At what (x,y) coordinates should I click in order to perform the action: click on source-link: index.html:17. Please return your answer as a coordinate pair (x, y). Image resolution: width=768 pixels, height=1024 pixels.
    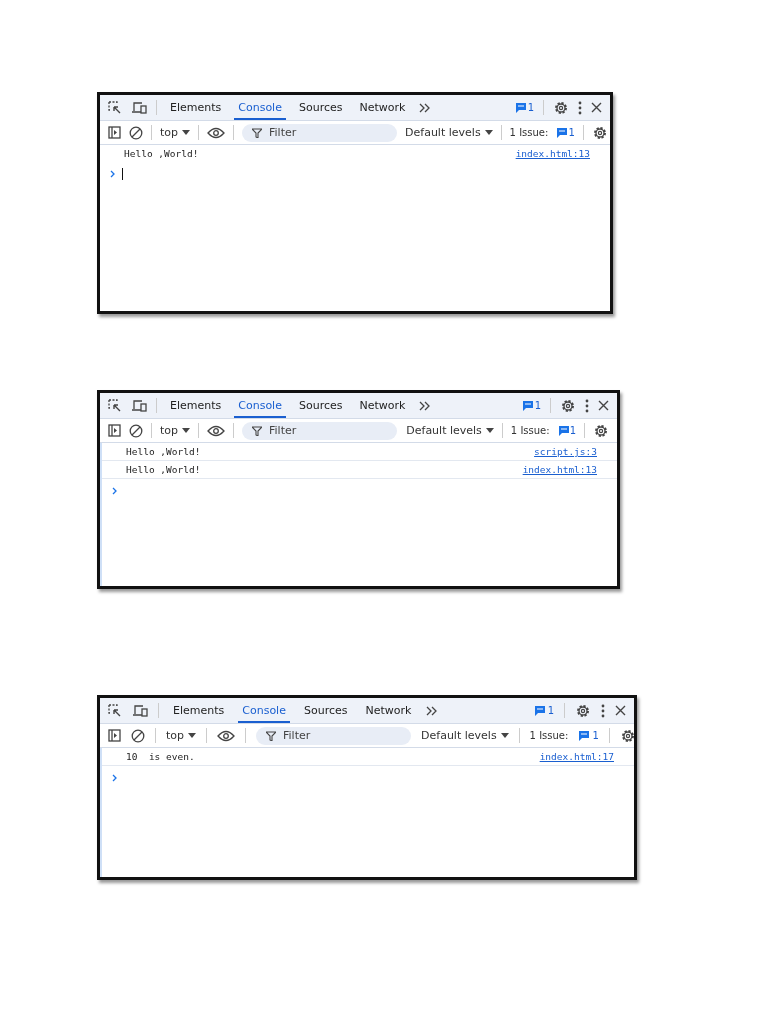
    Looking at the image, I should click on (576, 756).